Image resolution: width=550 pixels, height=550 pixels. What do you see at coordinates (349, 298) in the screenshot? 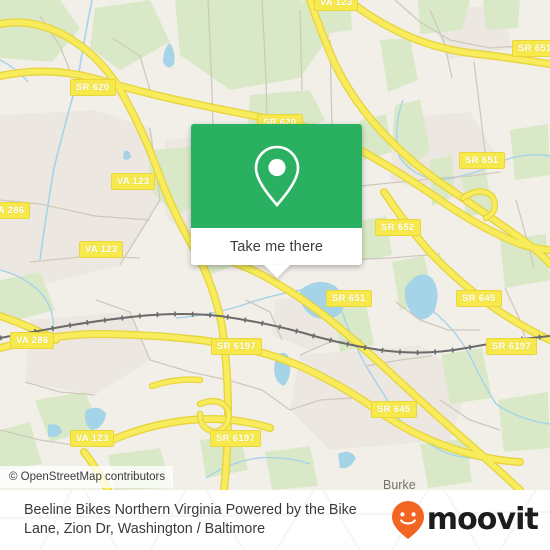
I see `road-label-sr651-lower: SR 651` at bounding box center [349, 298].